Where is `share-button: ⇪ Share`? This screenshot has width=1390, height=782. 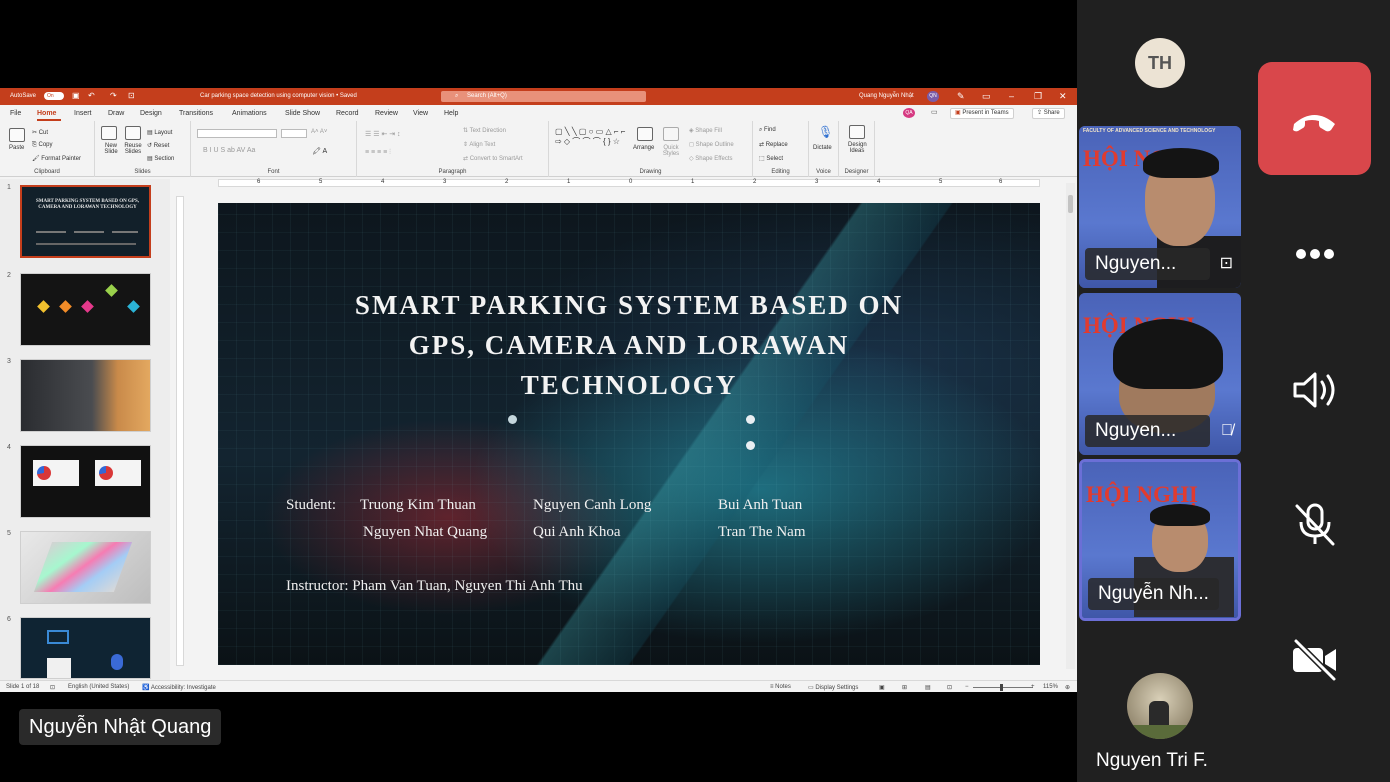
share-button: ⇪ Share is located at coordinates (1048, 113).